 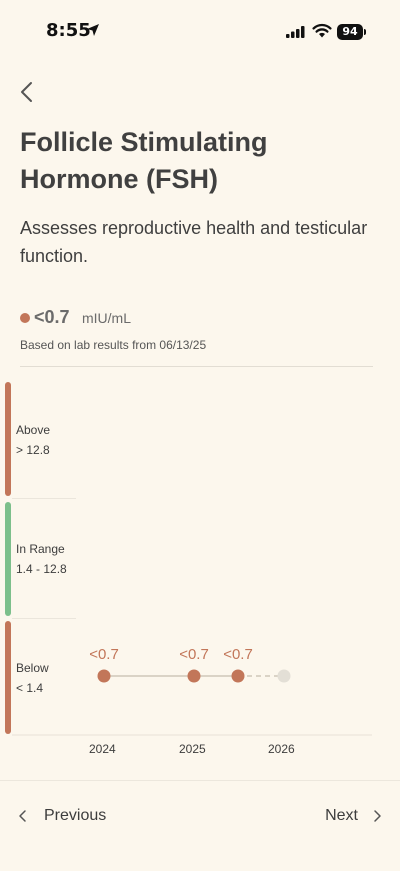 What do you see at coordinates (25, 318) in the screenshot?
I see `status-dot` at bounding box center [25, 318].